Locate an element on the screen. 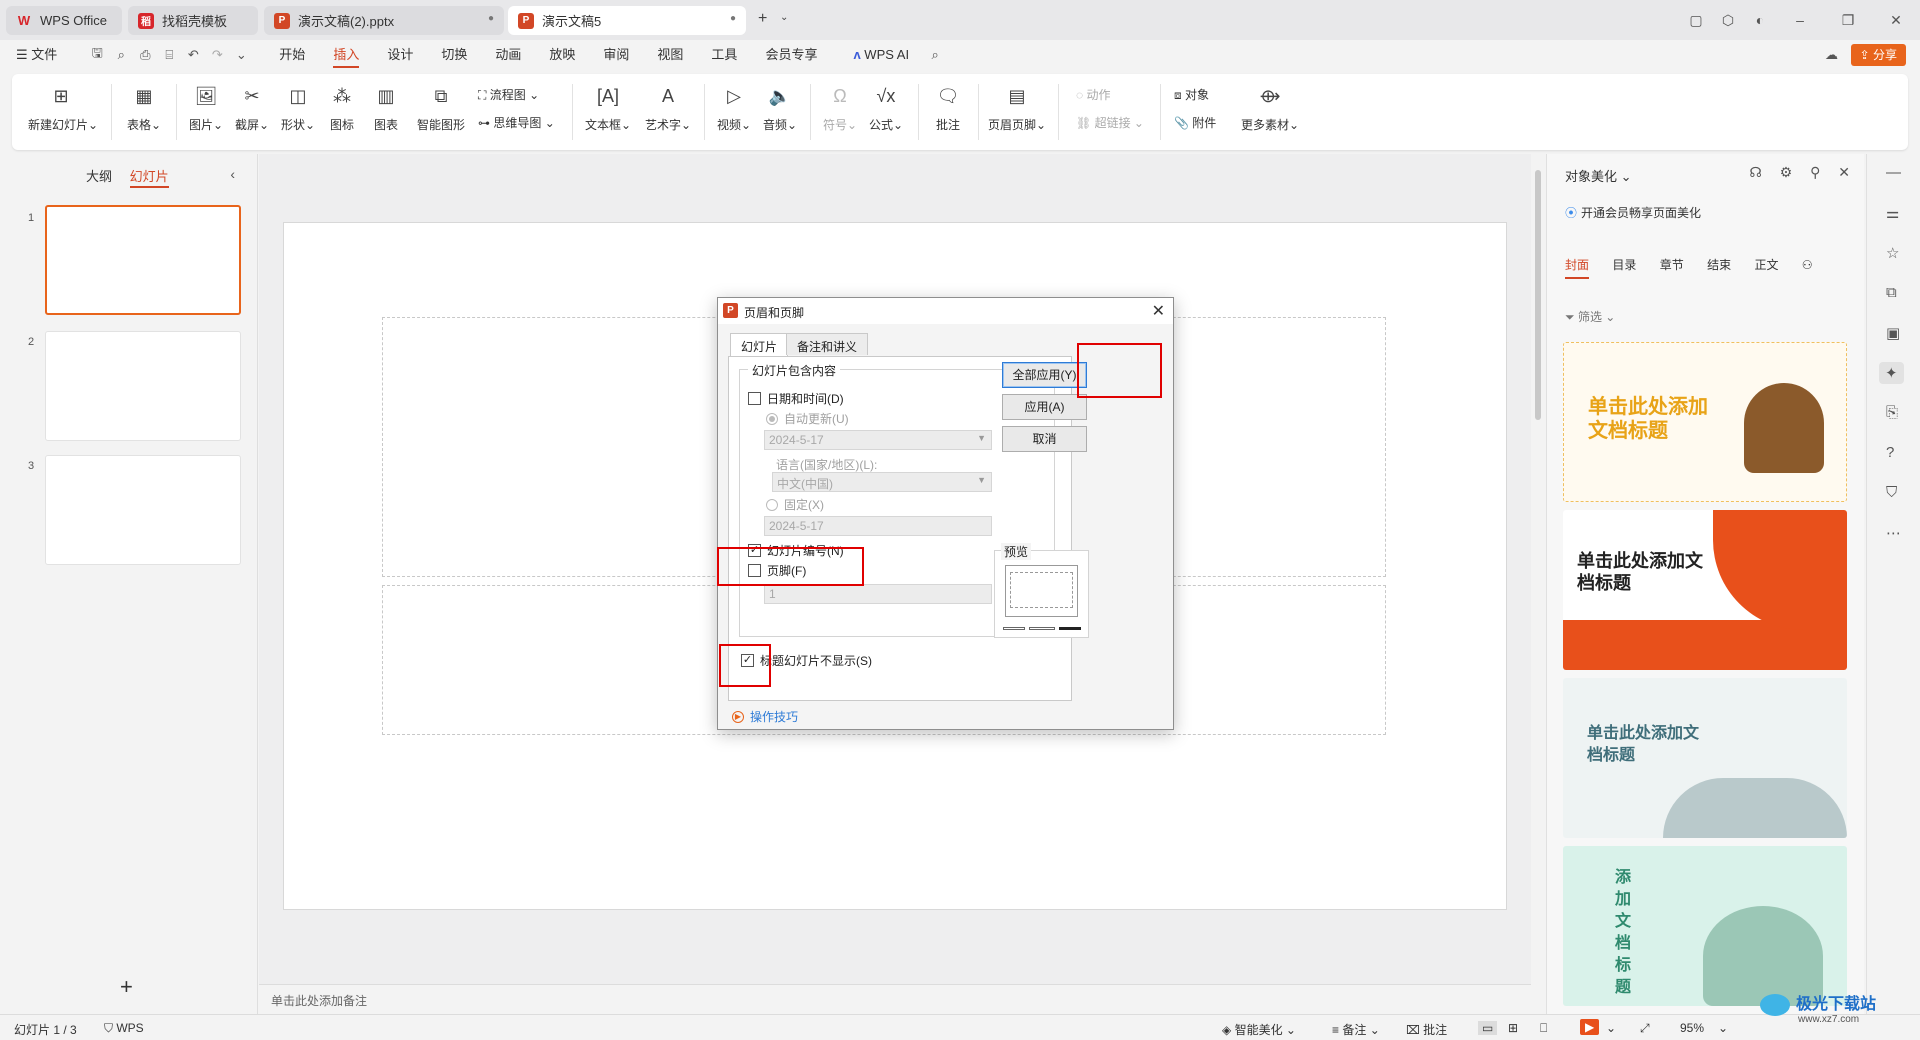 This screenshot has width=1920, height=1040. textbox-button: [A] 文本框⌄ is located at coordinates (608, 107).